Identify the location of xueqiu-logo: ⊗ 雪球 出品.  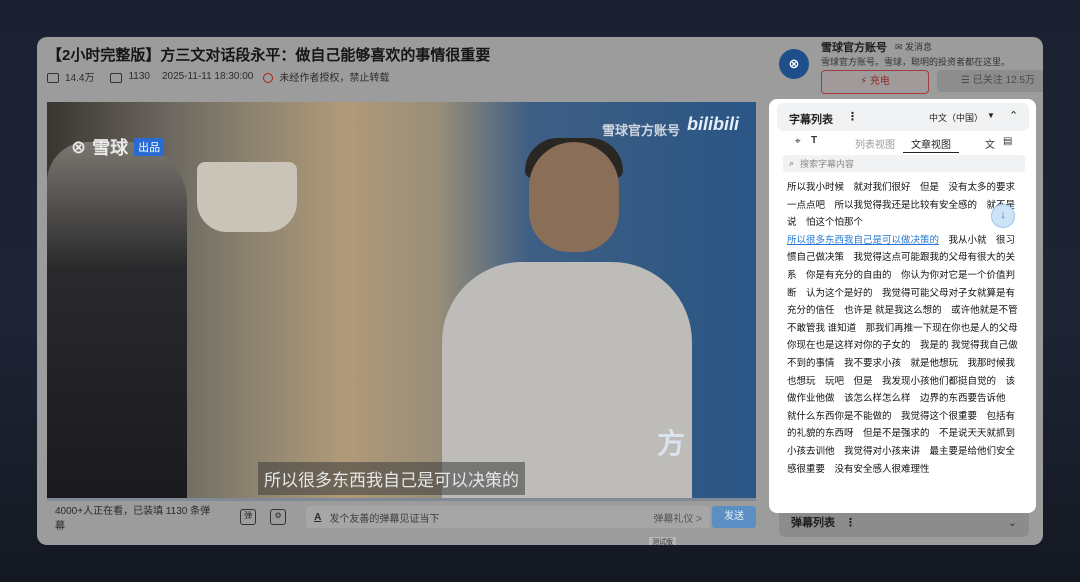
(118, 147).